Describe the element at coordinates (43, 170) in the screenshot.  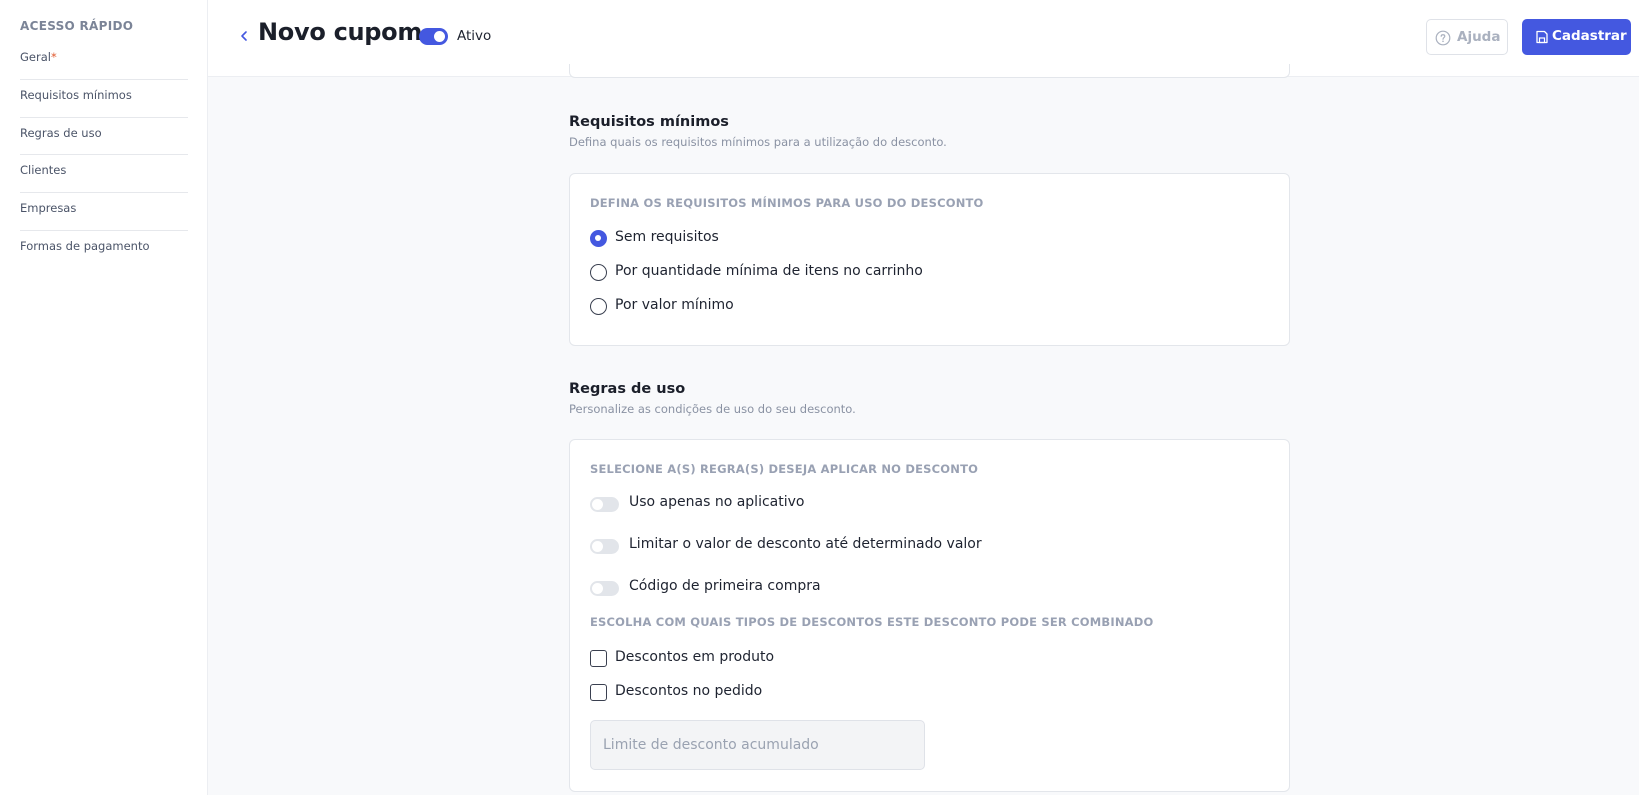
I see `sidebar-item-label: Clientes` at that location.